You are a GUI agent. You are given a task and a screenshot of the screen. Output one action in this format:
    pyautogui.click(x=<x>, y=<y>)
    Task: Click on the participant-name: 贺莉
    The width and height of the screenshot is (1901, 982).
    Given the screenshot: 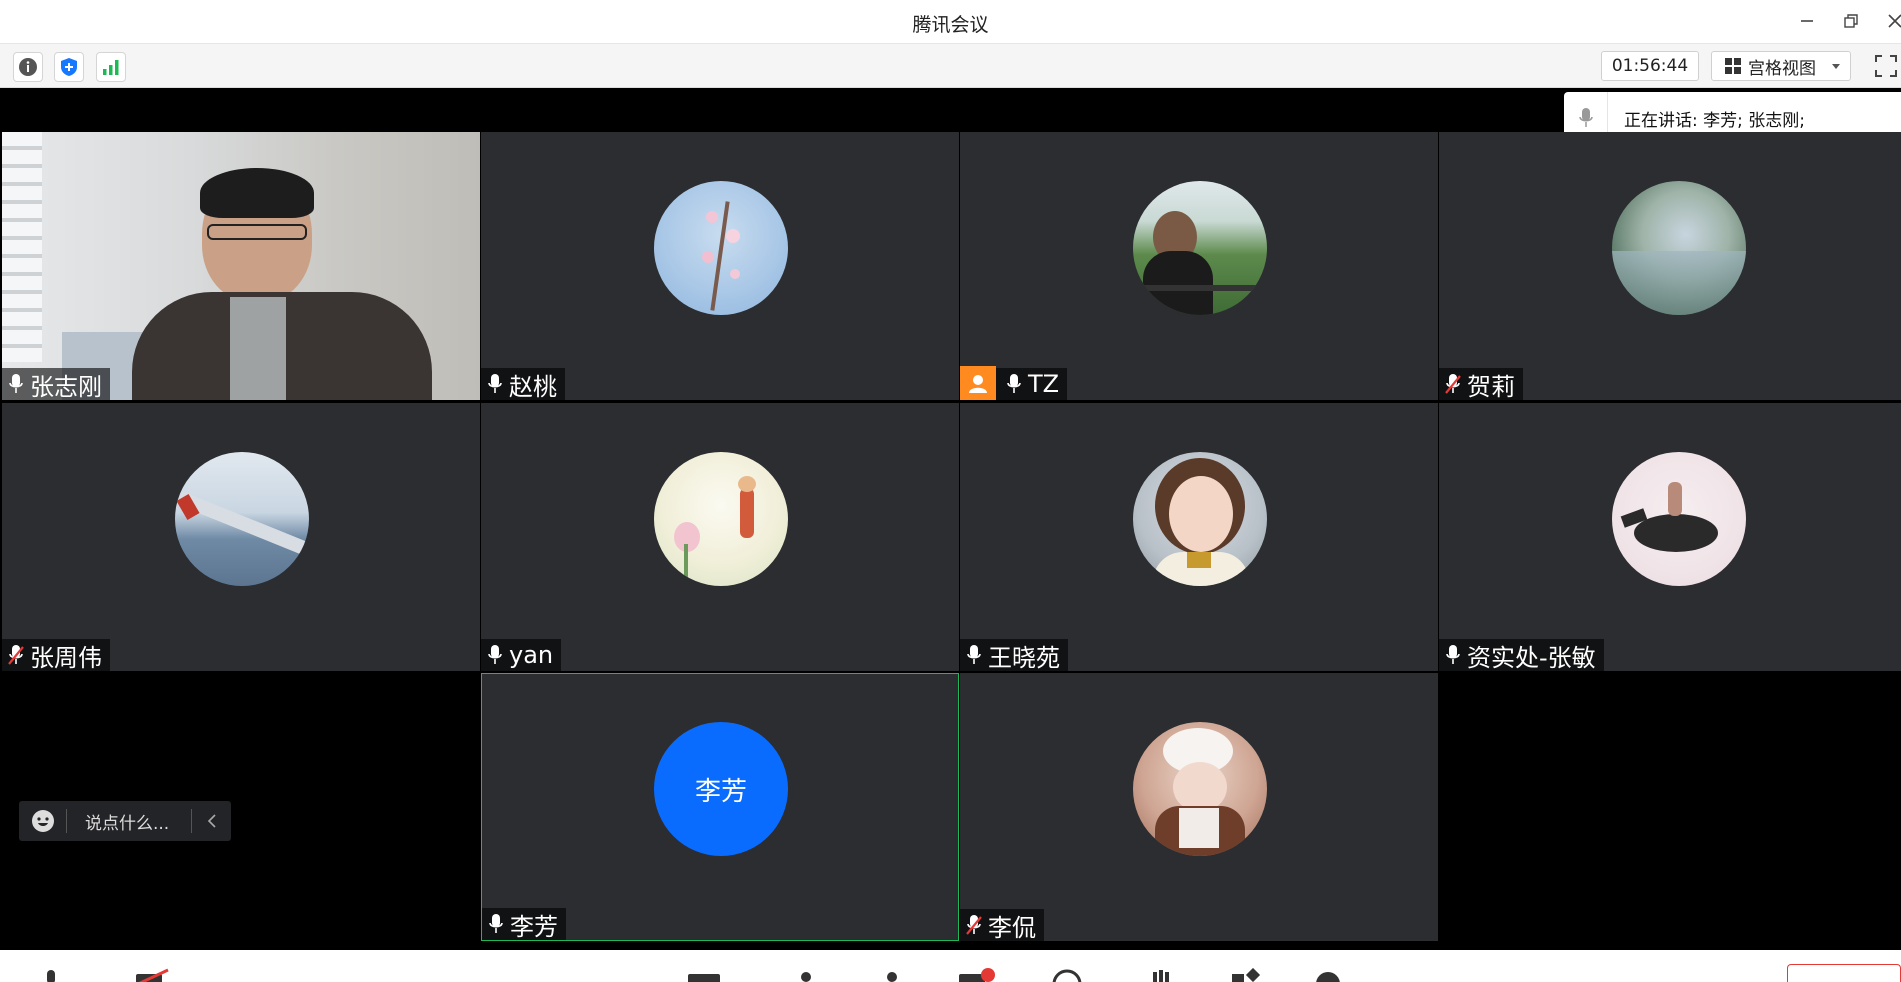 What is the action you would take?
    pyautogui.click(x=1491, y=386)
    